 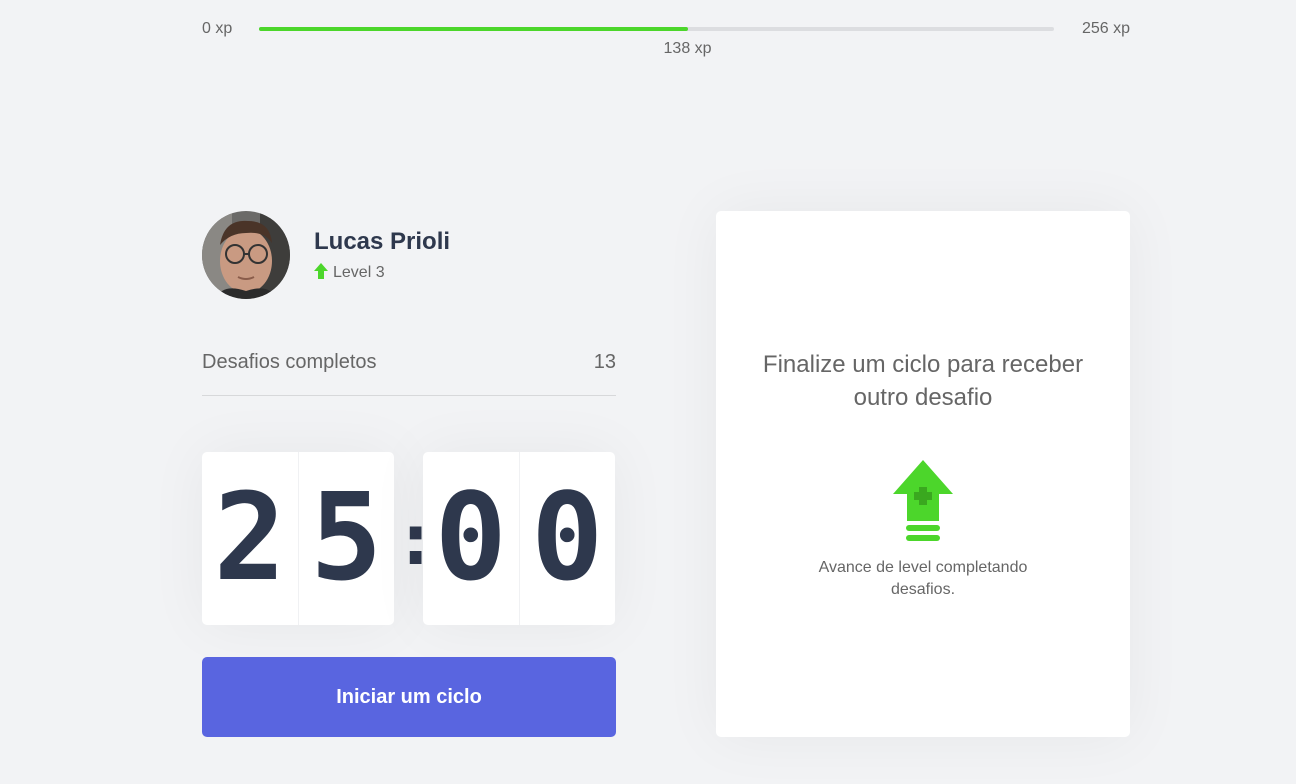 I want to click on minute-ones-digit: 5, so click(x=346, y=538).